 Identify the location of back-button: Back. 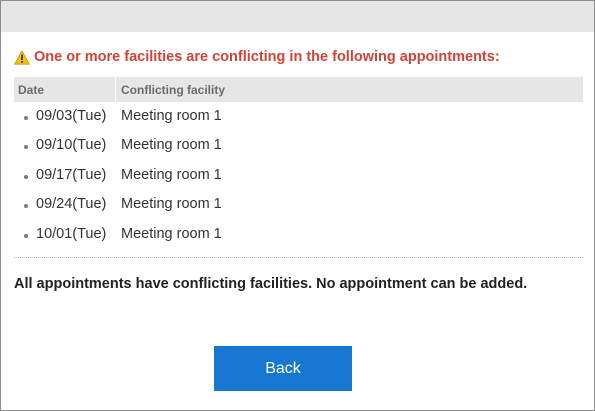
(283, 368).